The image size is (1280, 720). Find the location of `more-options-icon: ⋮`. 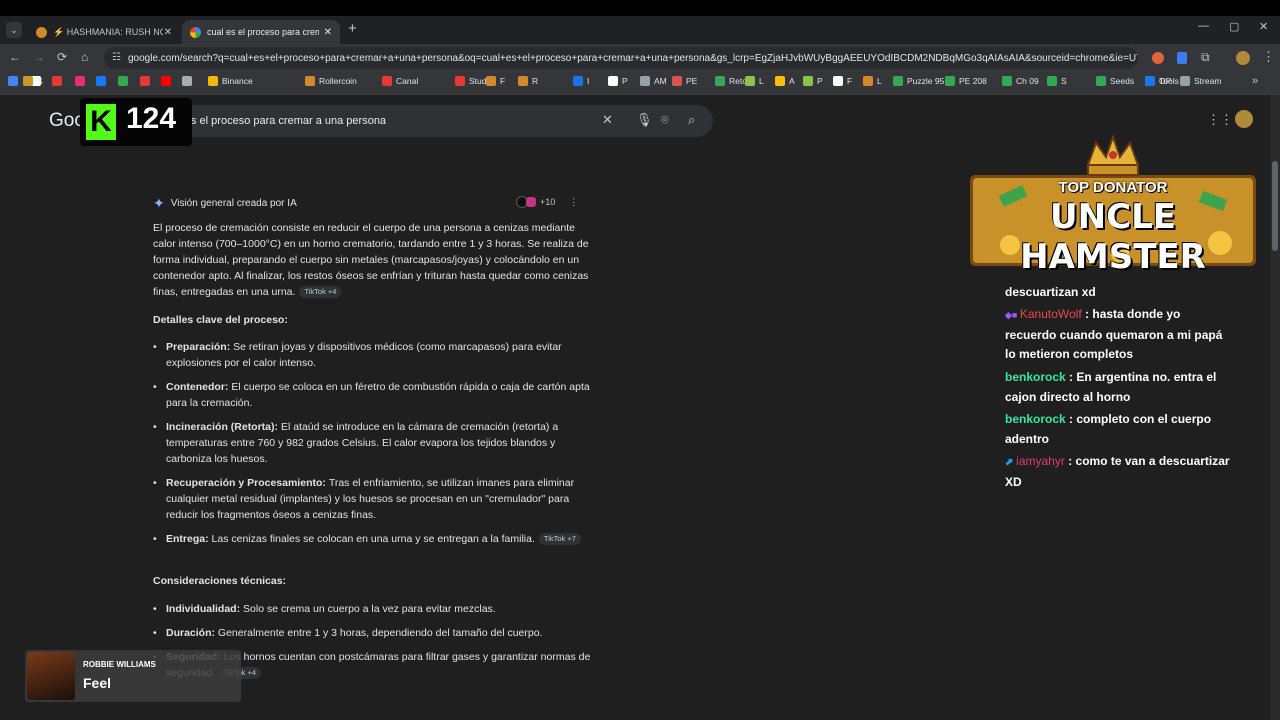

more-options-icon: ⋮ is located at coordinates (573, 202).